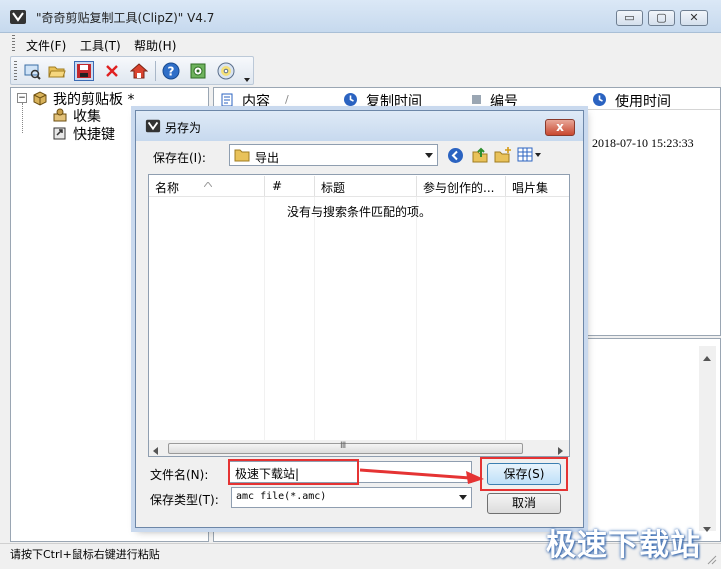 Image resolution: width=721 pixels, height=569 pixels. I want to click on maximize-button: ▢, so click(661, 18).